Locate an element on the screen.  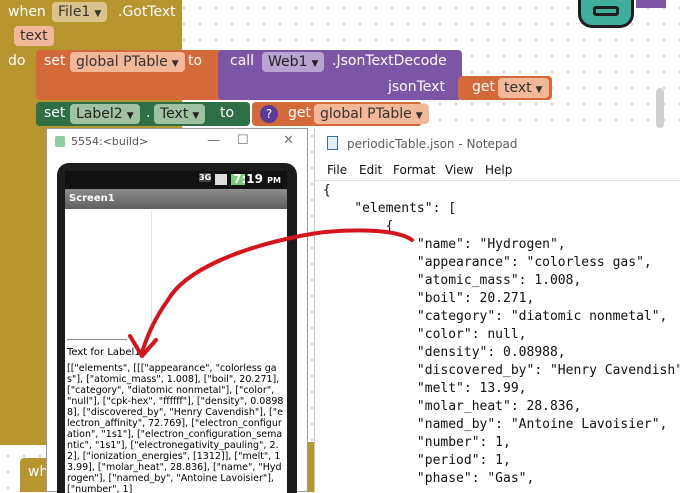
arrow-curve is located at coordinates (277, 291).